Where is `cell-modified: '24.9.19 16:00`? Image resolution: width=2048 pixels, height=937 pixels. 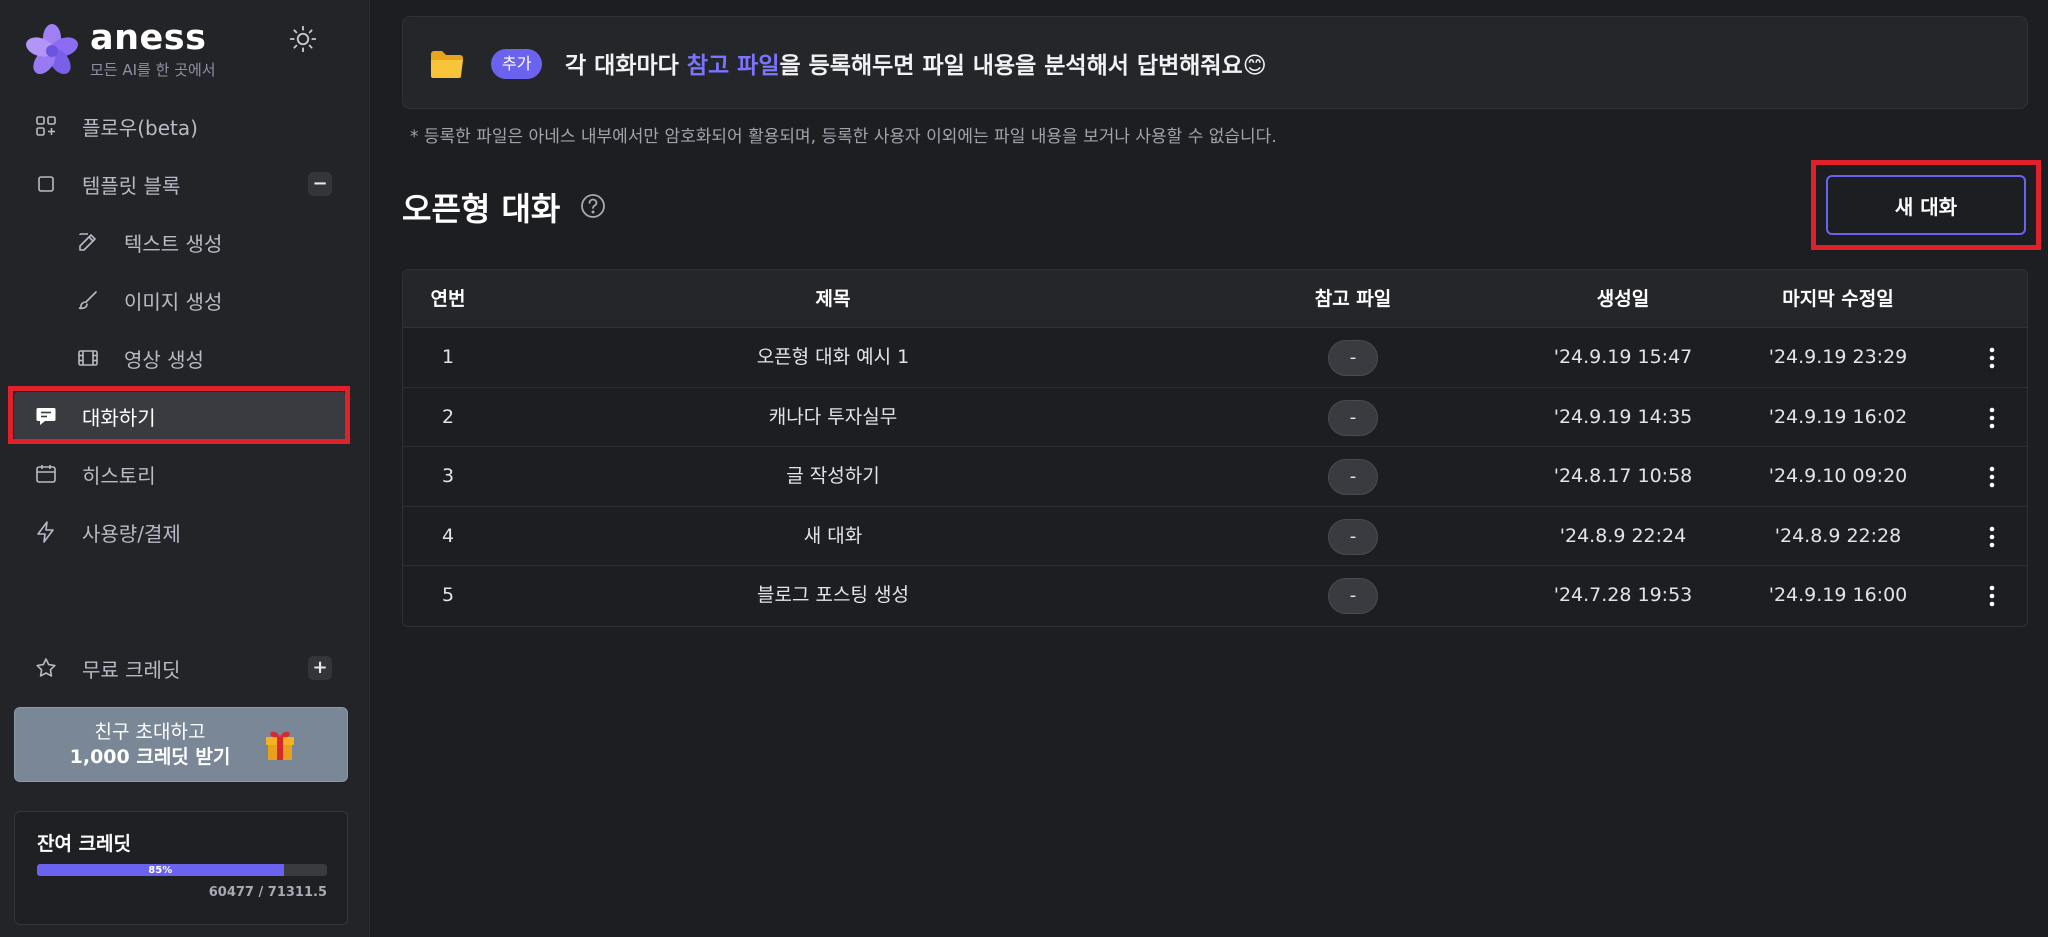
cell-modified: '24.9.19 16:00 is located at coordinates (1838, 595).